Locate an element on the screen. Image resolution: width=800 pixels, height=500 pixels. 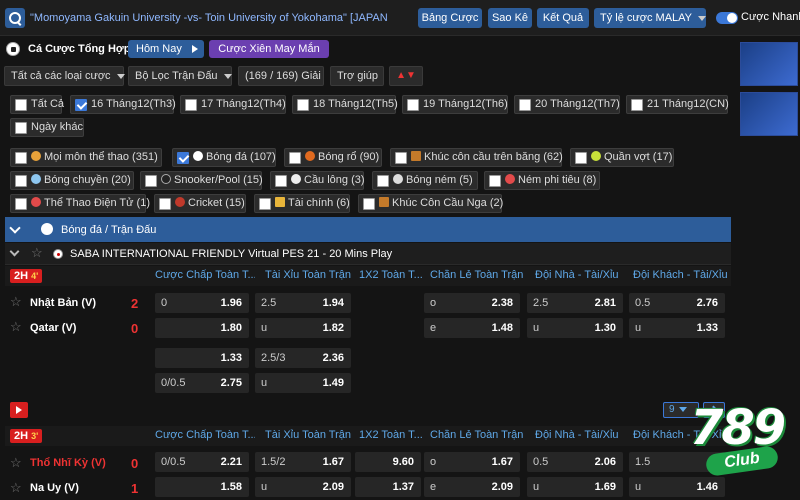
sport-chip-basketball: Bóng rổ (90) is located at coordinates (333, 157).